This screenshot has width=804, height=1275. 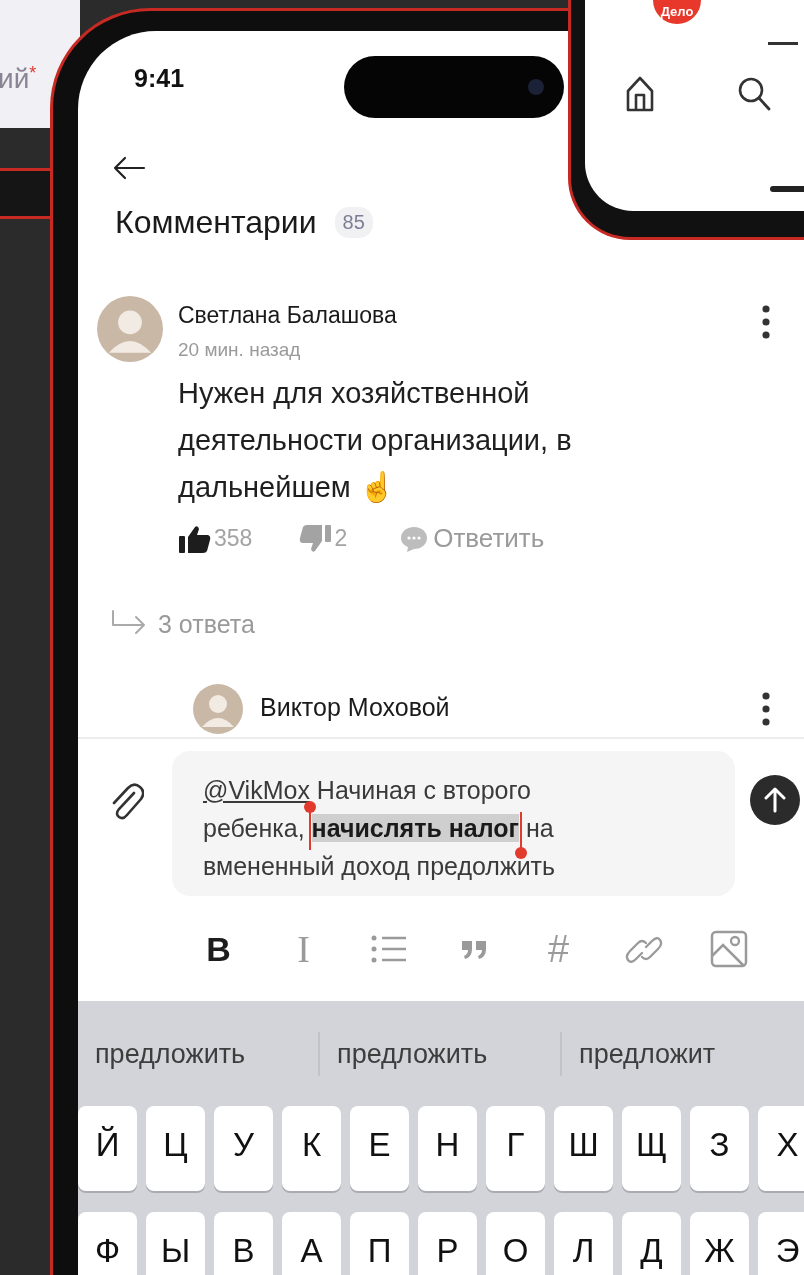 What do you see at coordinates (719, 1243) in the screenshot?
I see `keyboard-key: Ж` at bounding box center [719, 1243].